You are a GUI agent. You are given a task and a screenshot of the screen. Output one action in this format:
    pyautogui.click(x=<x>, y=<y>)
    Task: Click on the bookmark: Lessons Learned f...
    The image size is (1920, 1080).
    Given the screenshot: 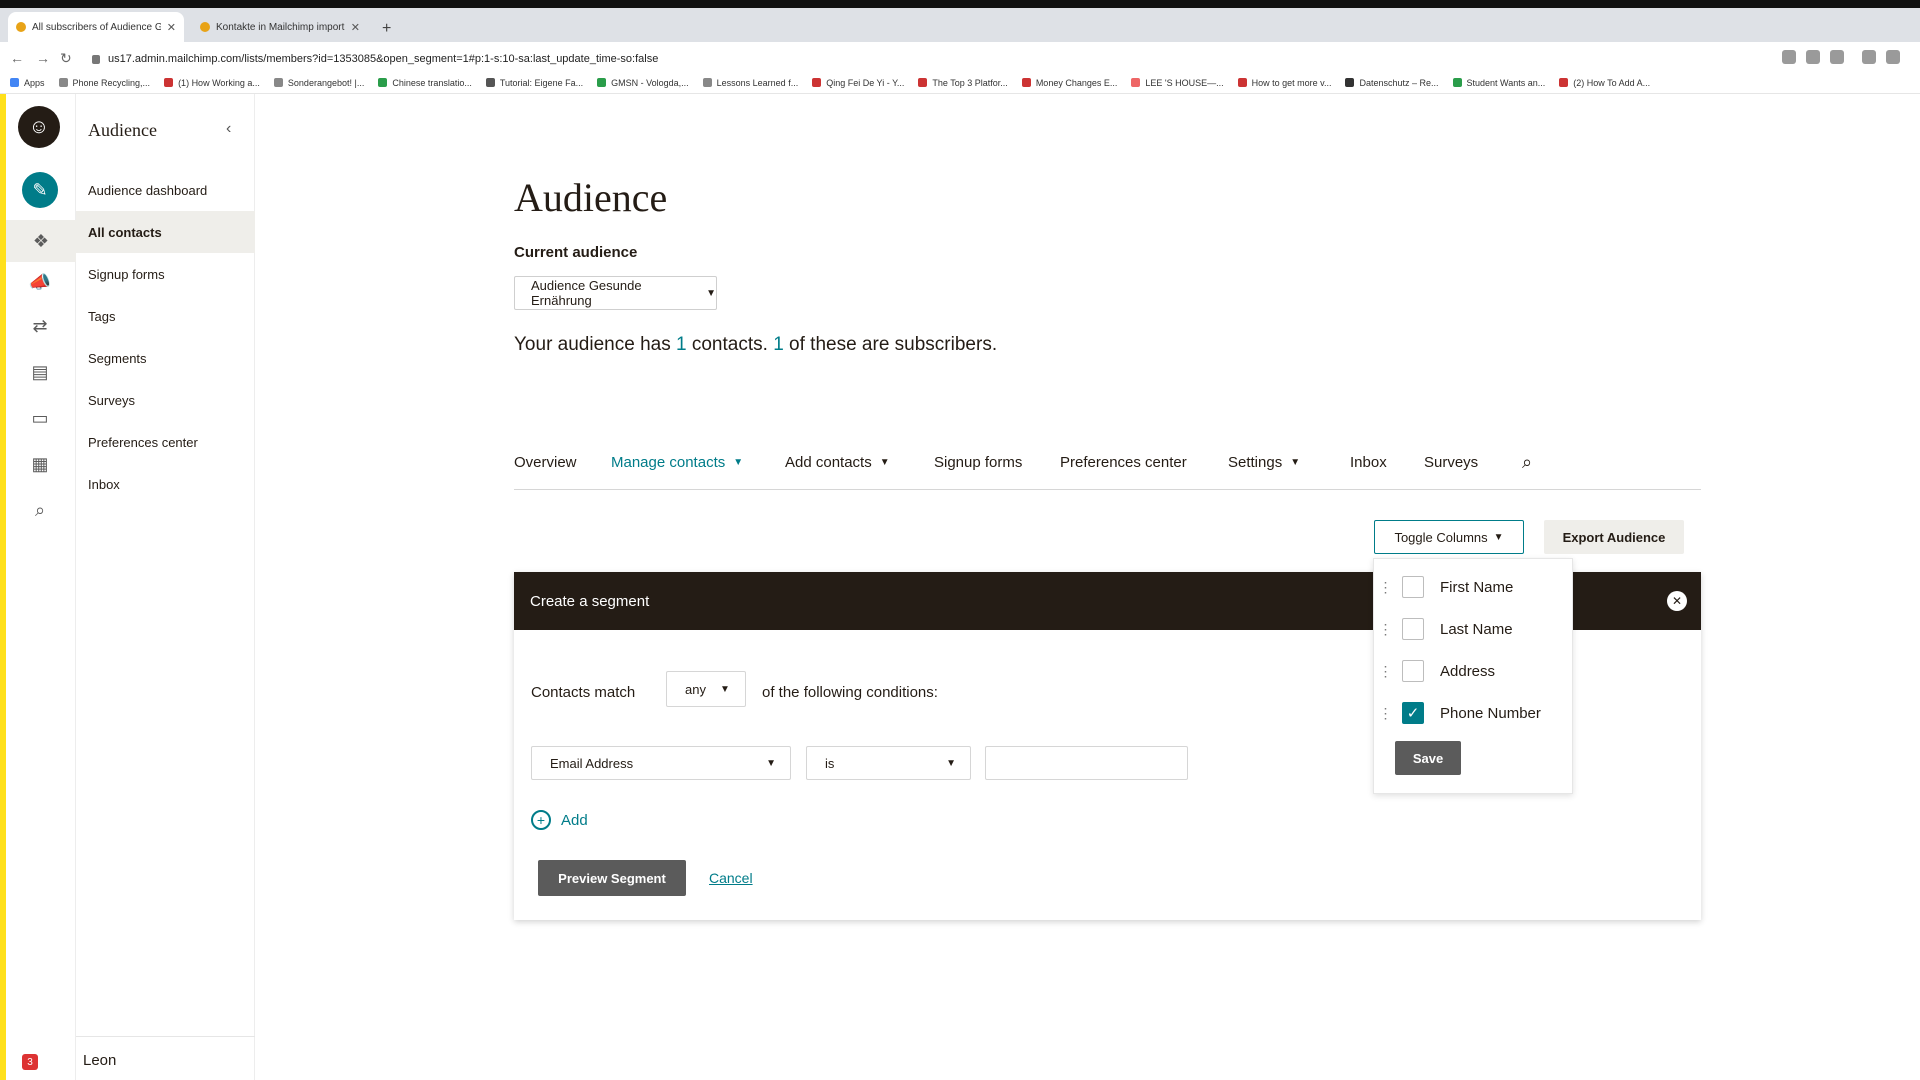 What is the action you would take?
    pyautogui.click(x=750, y=83)
    